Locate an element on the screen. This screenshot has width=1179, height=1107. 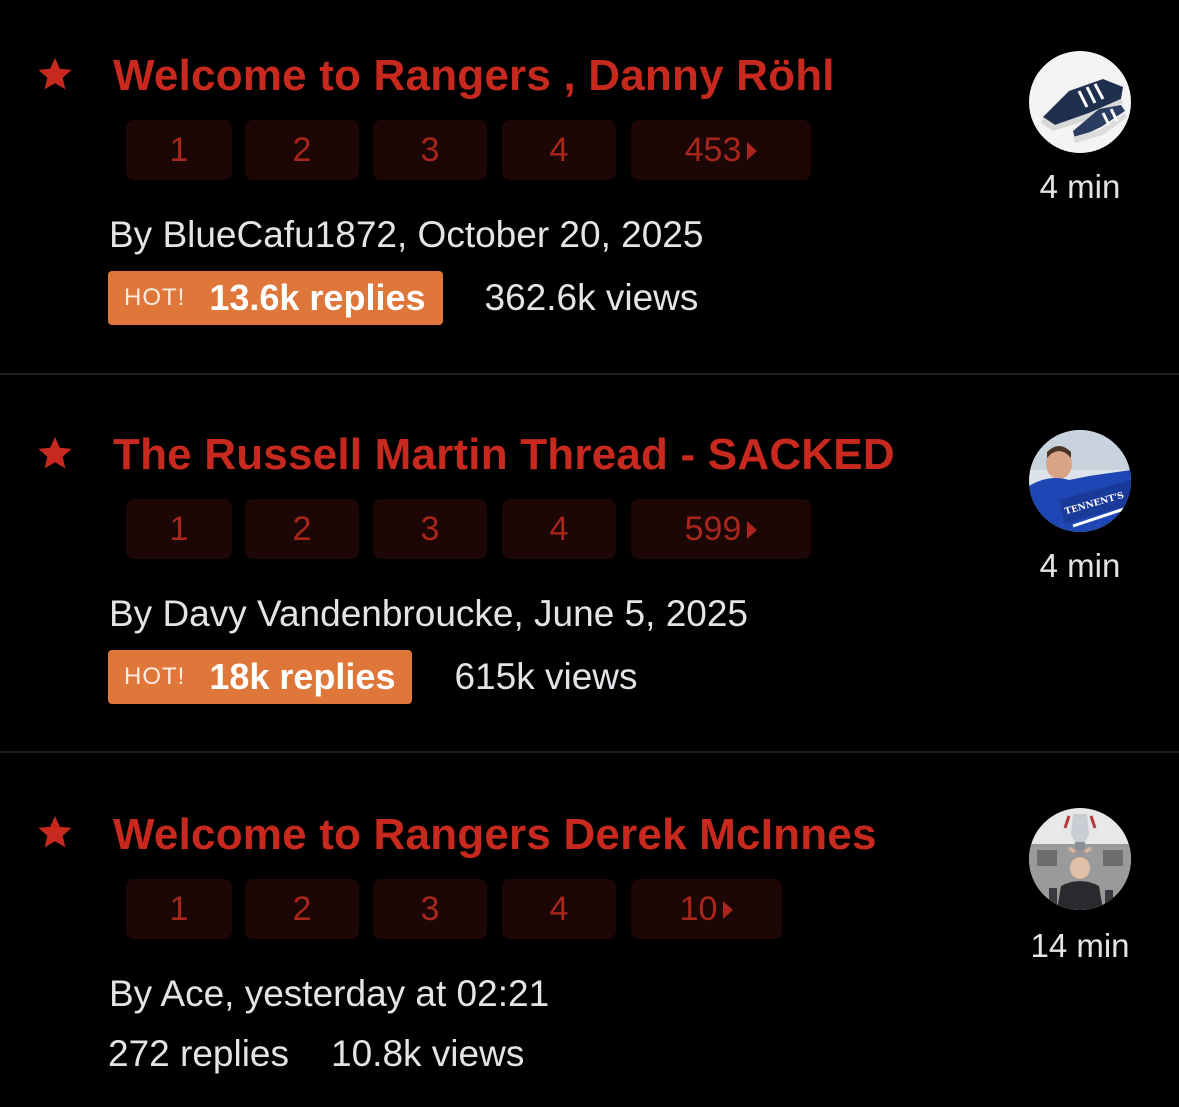
trophy-avatar-icon is located at coordinates (1080, 859).